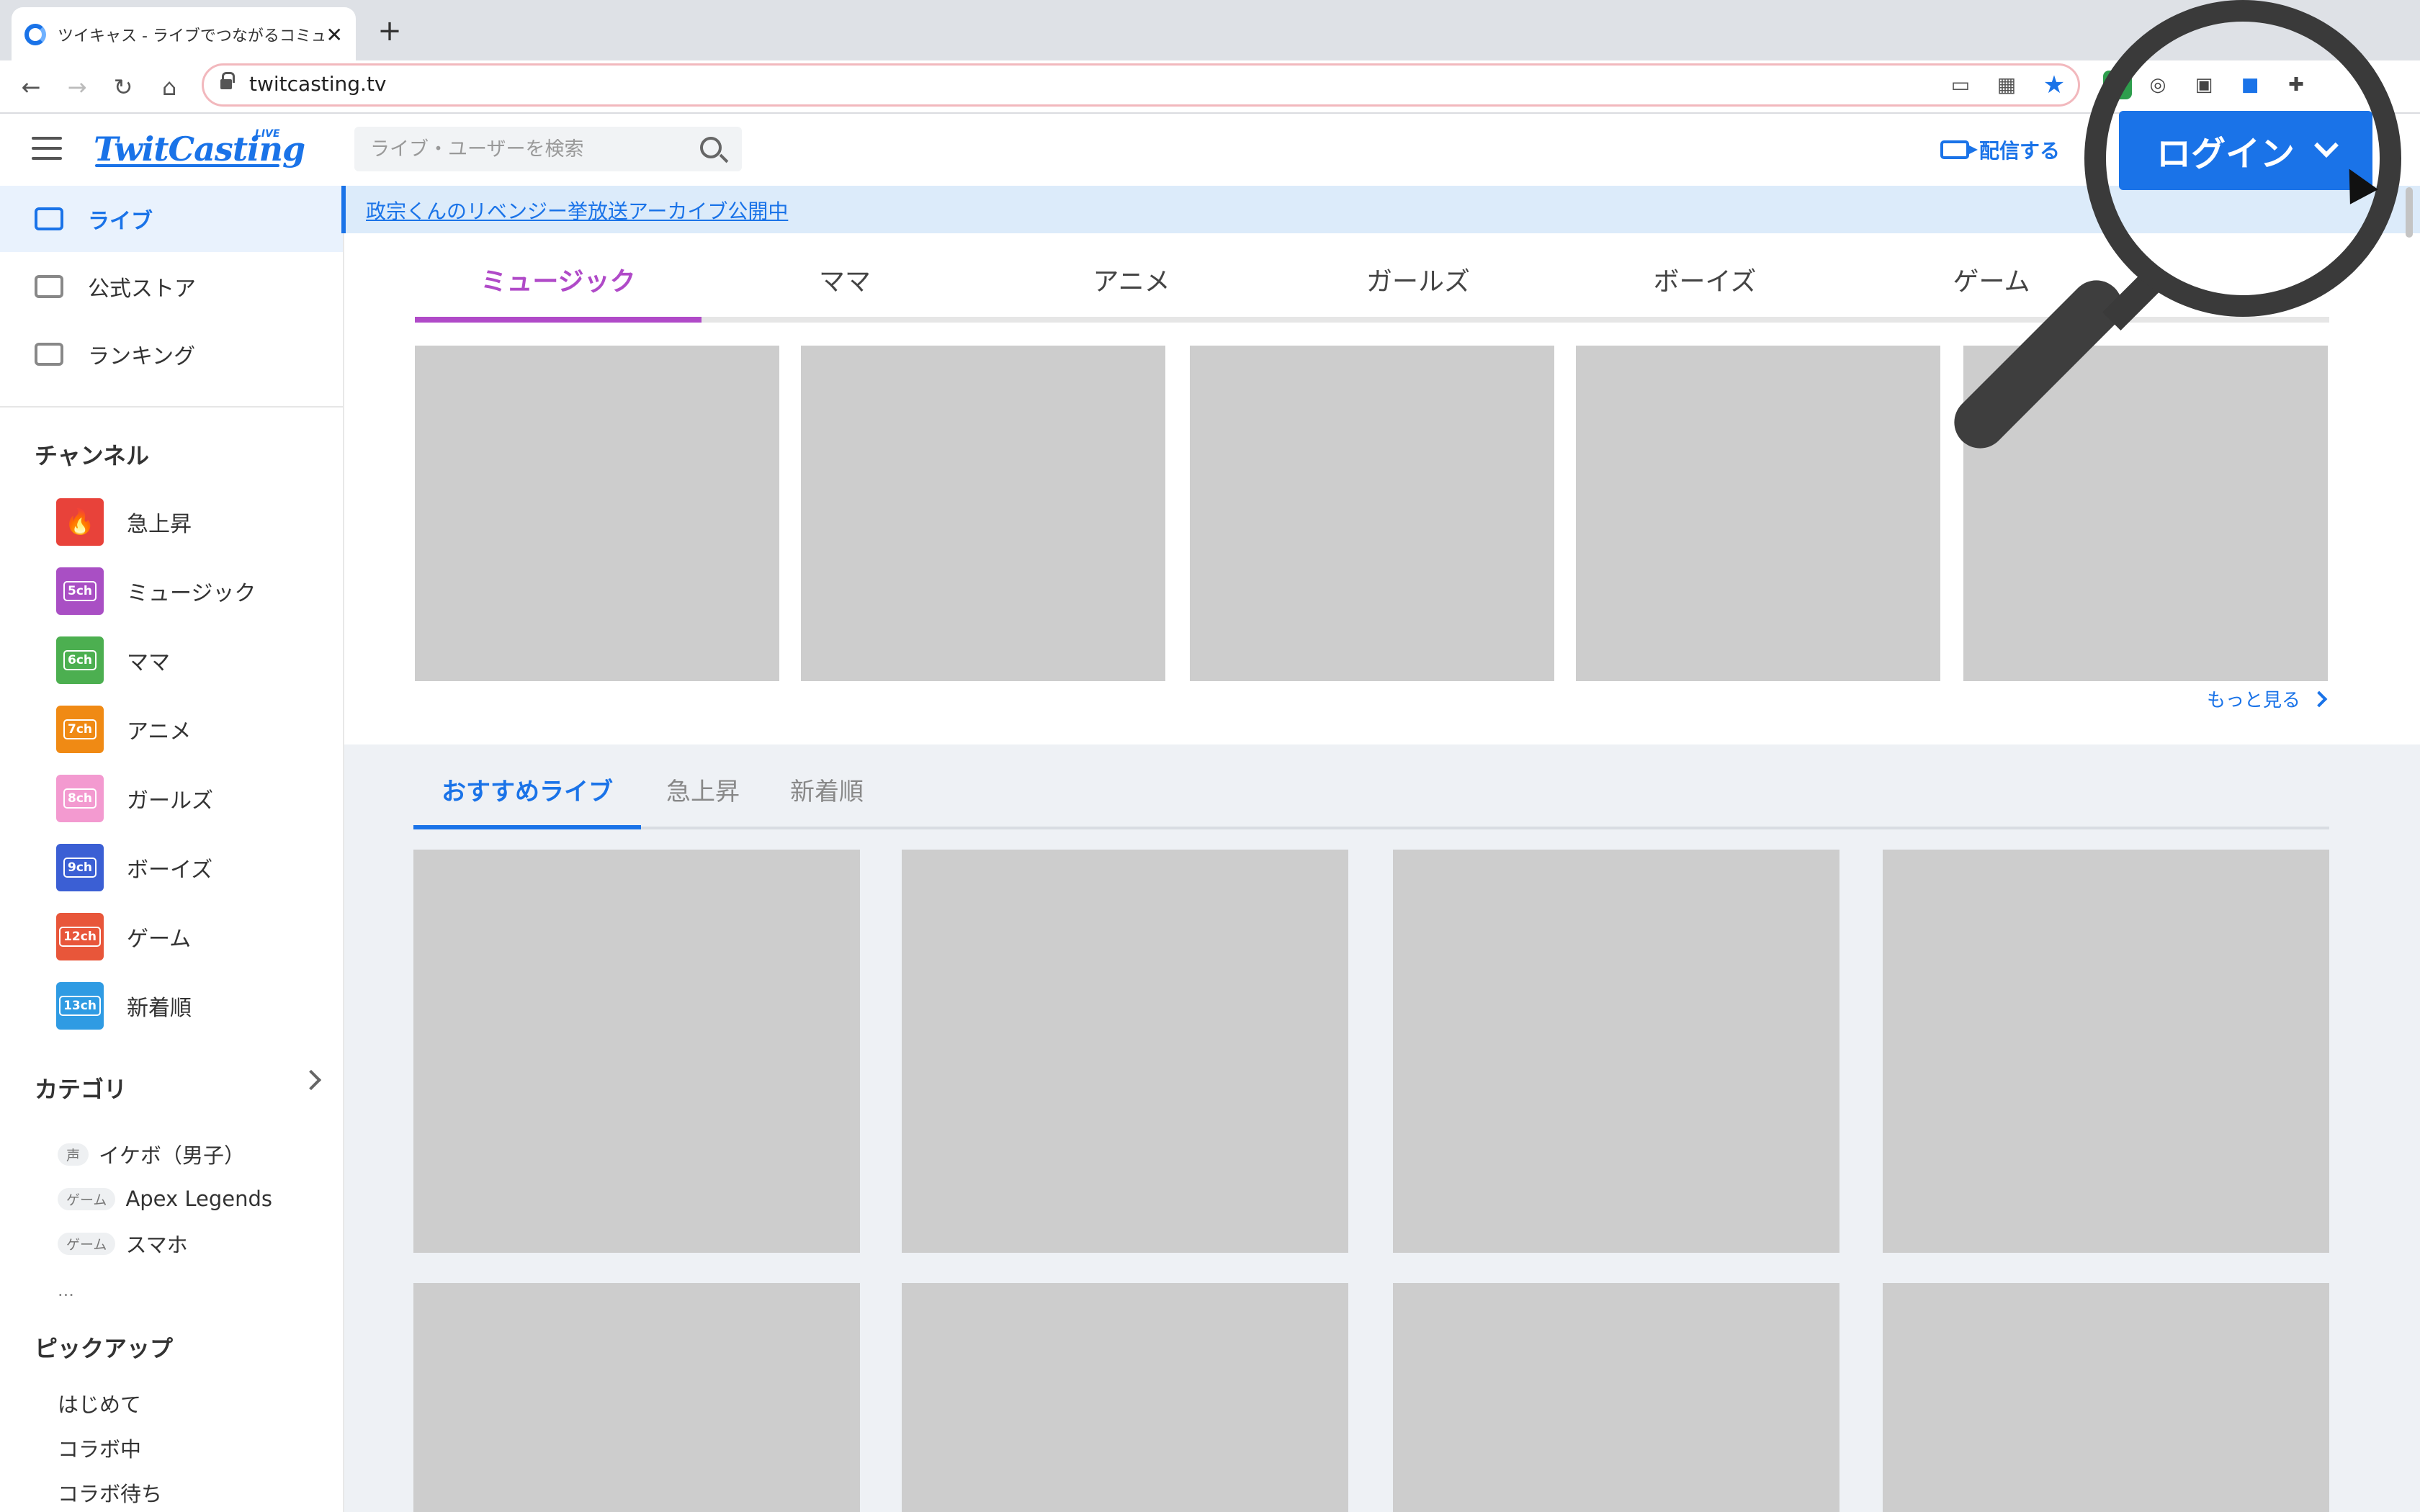 This screenshot has width=2420, height=1512. I want to click on category-label: スマホ, so click(156, 1245).